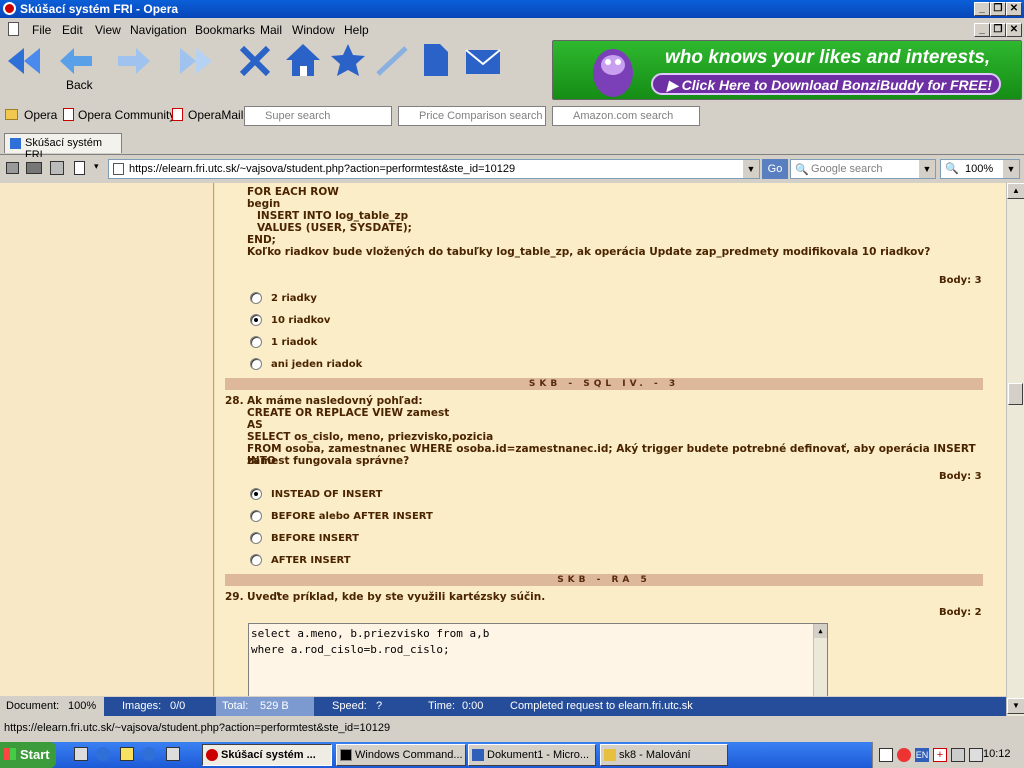 This screenshot has height=768, width=1024. Describe the element at coordinates (99, 9) in the screenshot. I see `window-title: Skúšací systém FRI - Opera` at that location.